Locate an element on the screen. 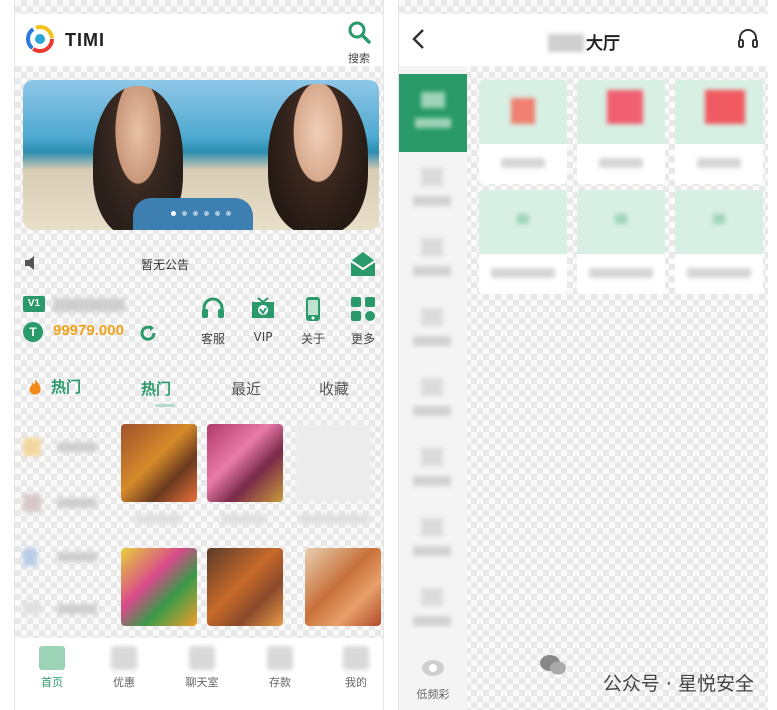 The height and width of the screenshot is (710, 777). watermark-text: 公众号 · 星悦安全 is located at coordinates (678, 684).